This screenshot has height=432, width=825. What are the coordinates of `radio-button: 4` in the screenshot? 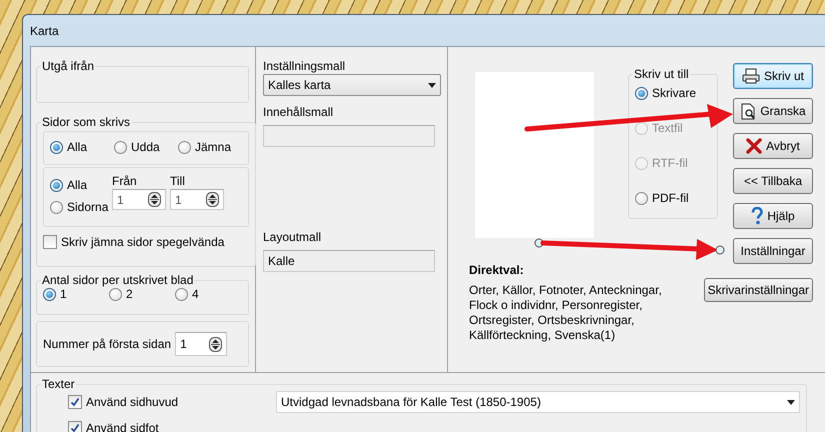 It's located at (187, 294).